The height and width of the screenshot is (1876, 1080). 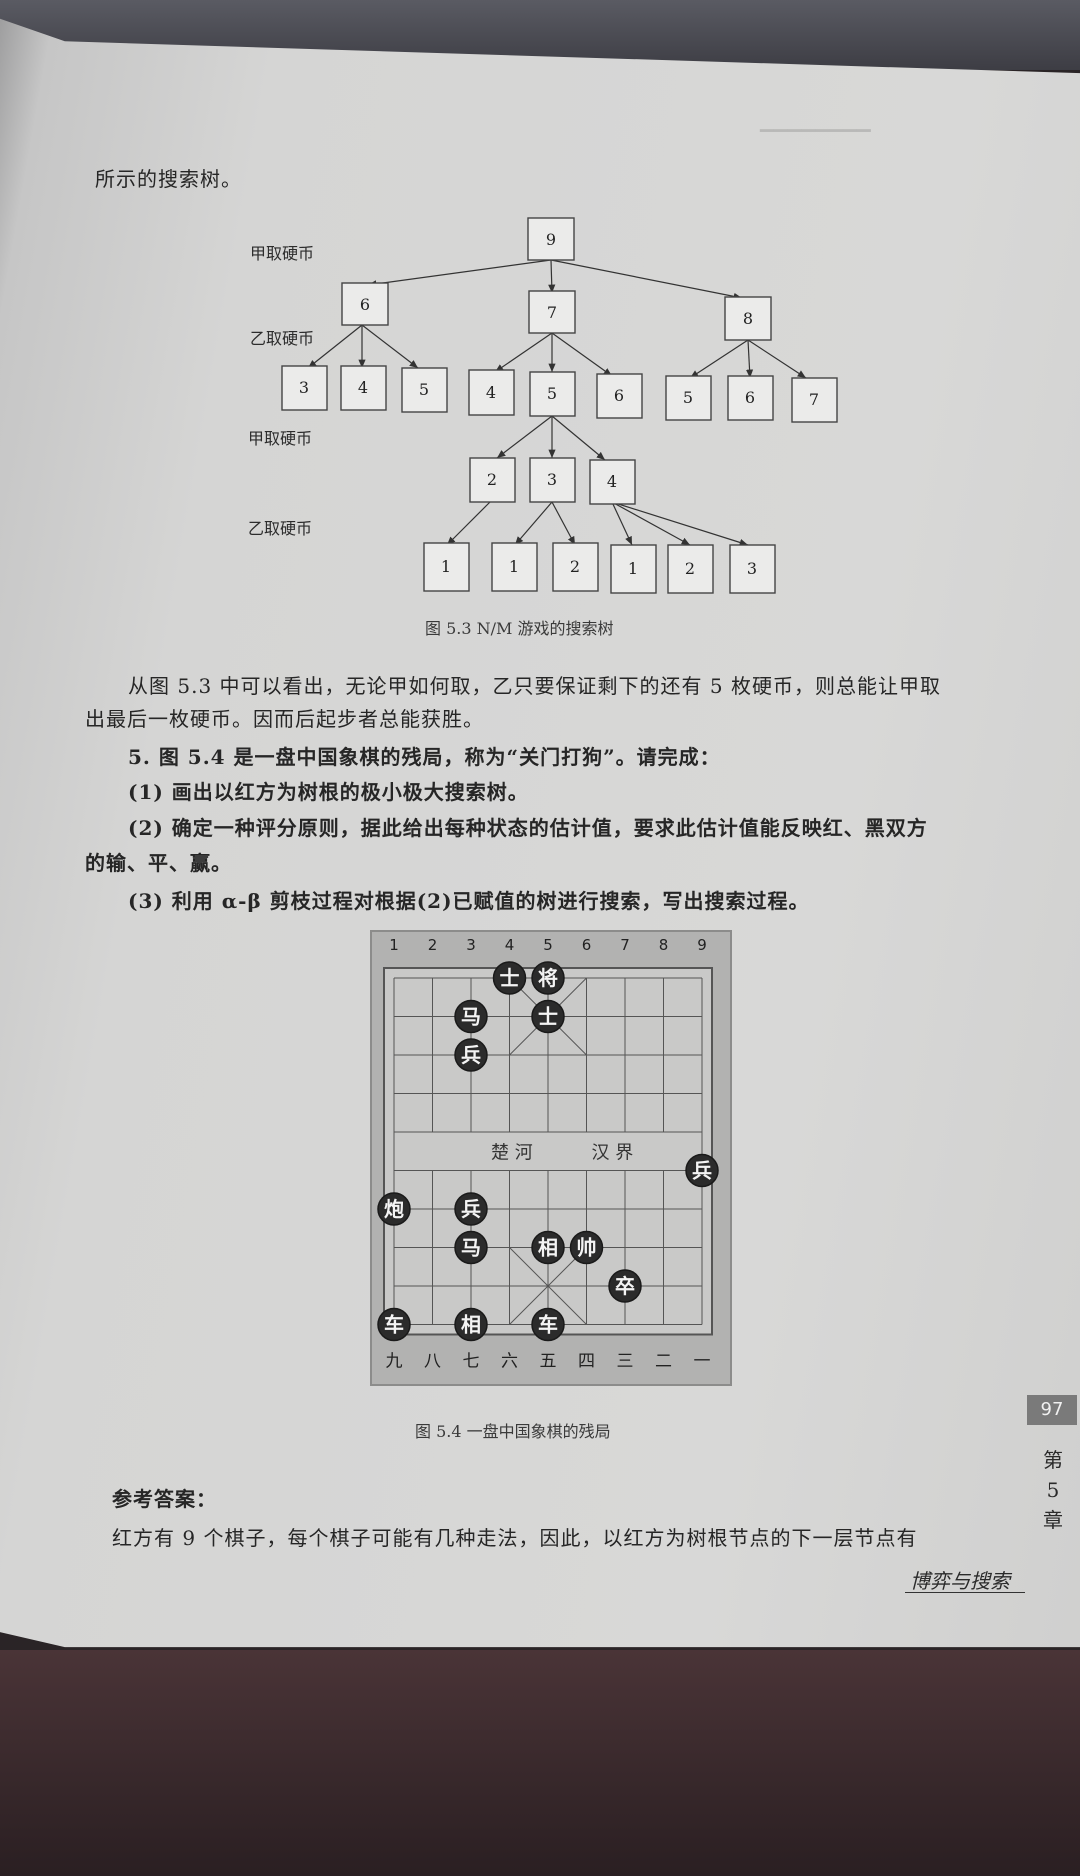 I want to click on chapter-char-2: 5, so click(x=1053, y=1490).